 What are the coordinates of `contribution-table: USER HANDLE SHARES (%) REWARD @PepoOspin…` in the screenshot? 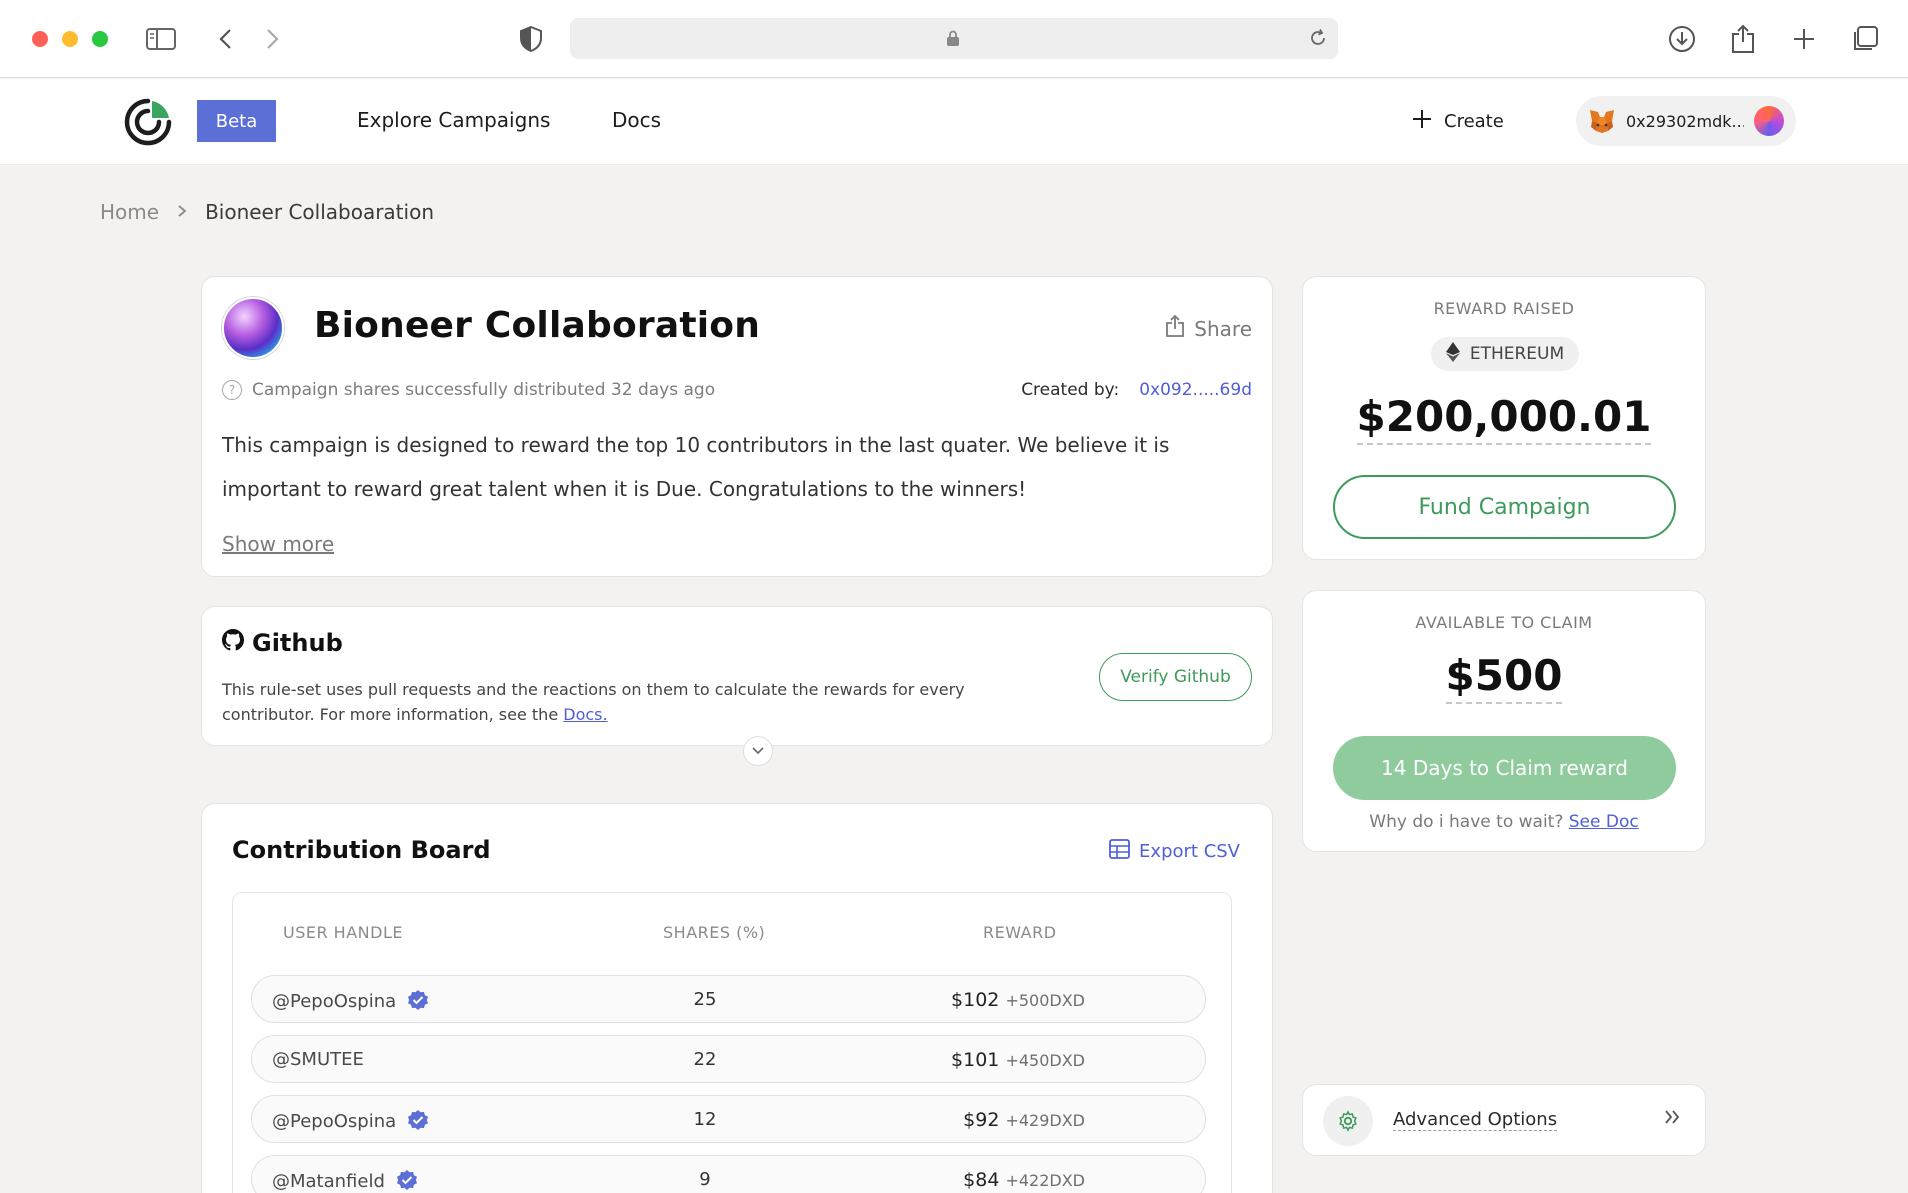 It's located at (732, 1042).